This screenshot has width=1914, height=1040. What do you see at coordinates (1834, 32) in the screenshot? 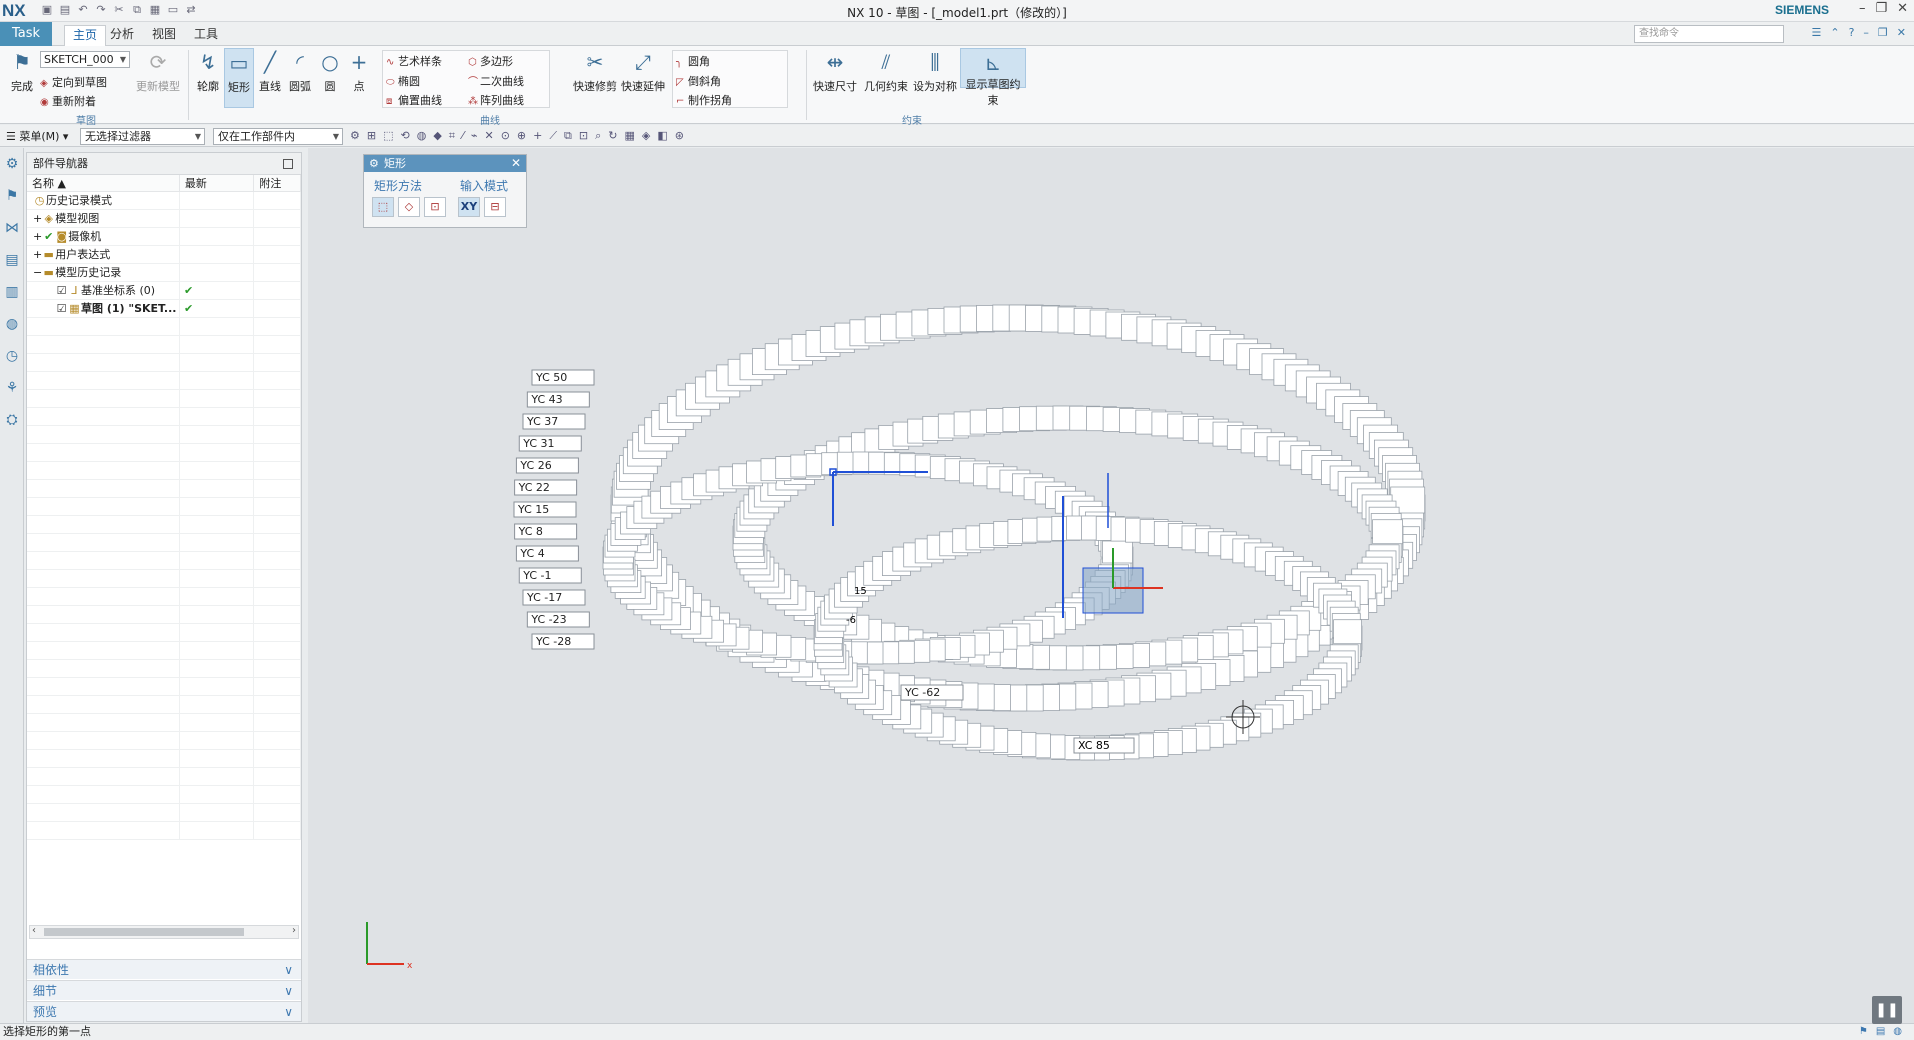
I see `collapse-ribbon-icon: ⌃` at bounding box center [1834, 32].